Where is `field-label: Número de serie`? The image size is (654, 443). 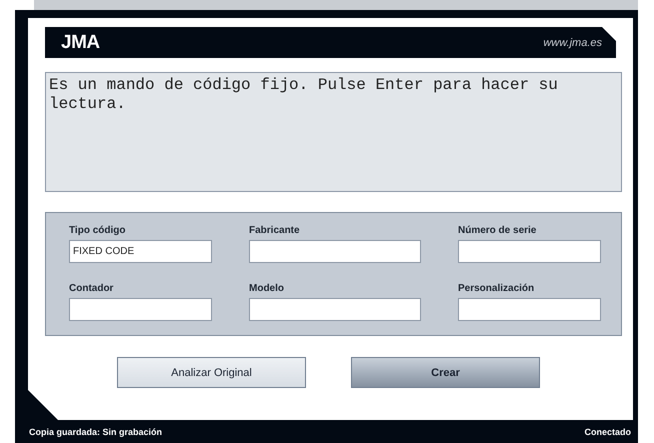
field-label: Número de serie is located at coordinates (498, 230).